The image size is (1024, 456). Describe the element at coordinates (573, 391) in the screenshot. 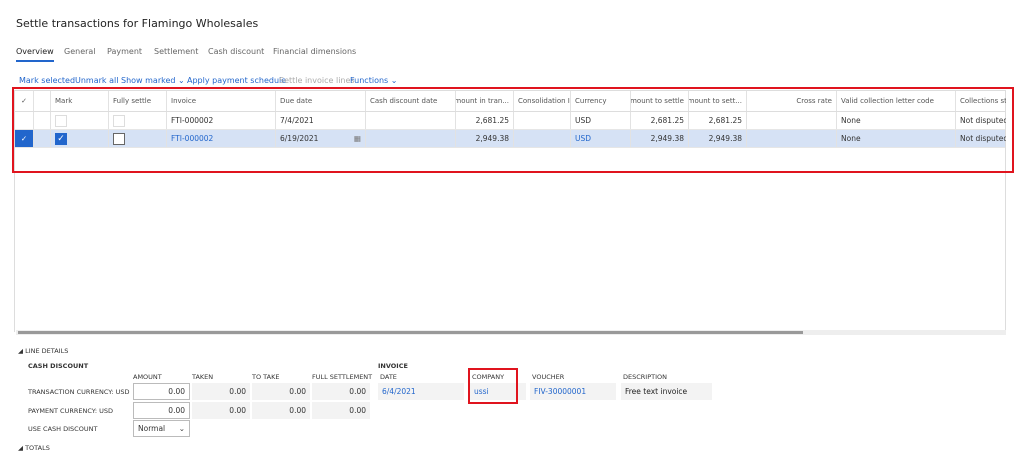

I see `voucher-link: FIV-30000001` at that location.